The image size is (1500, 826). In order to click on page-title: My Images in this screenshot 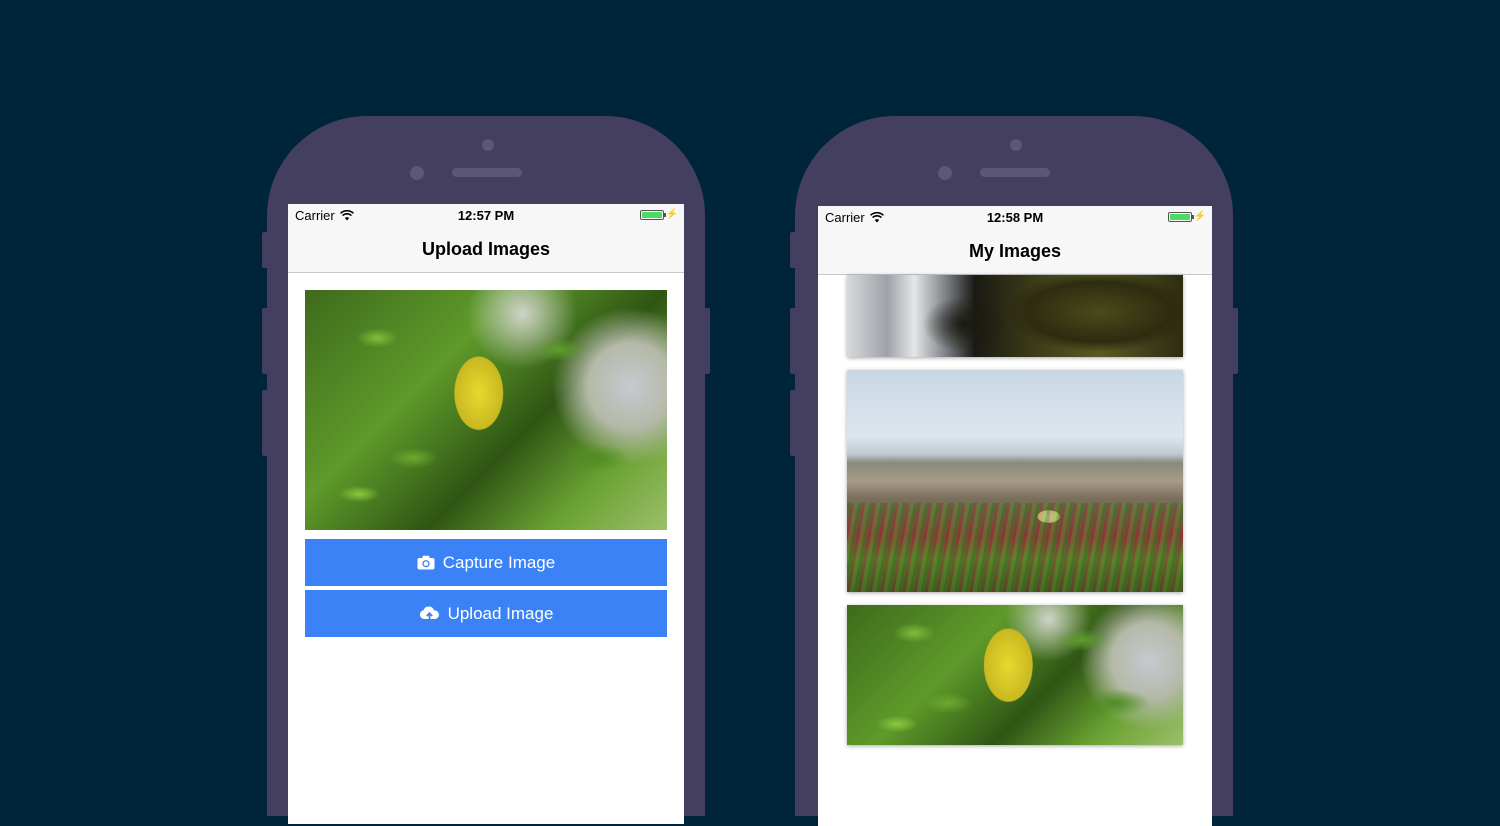, I will do `click(1015, 250)`.